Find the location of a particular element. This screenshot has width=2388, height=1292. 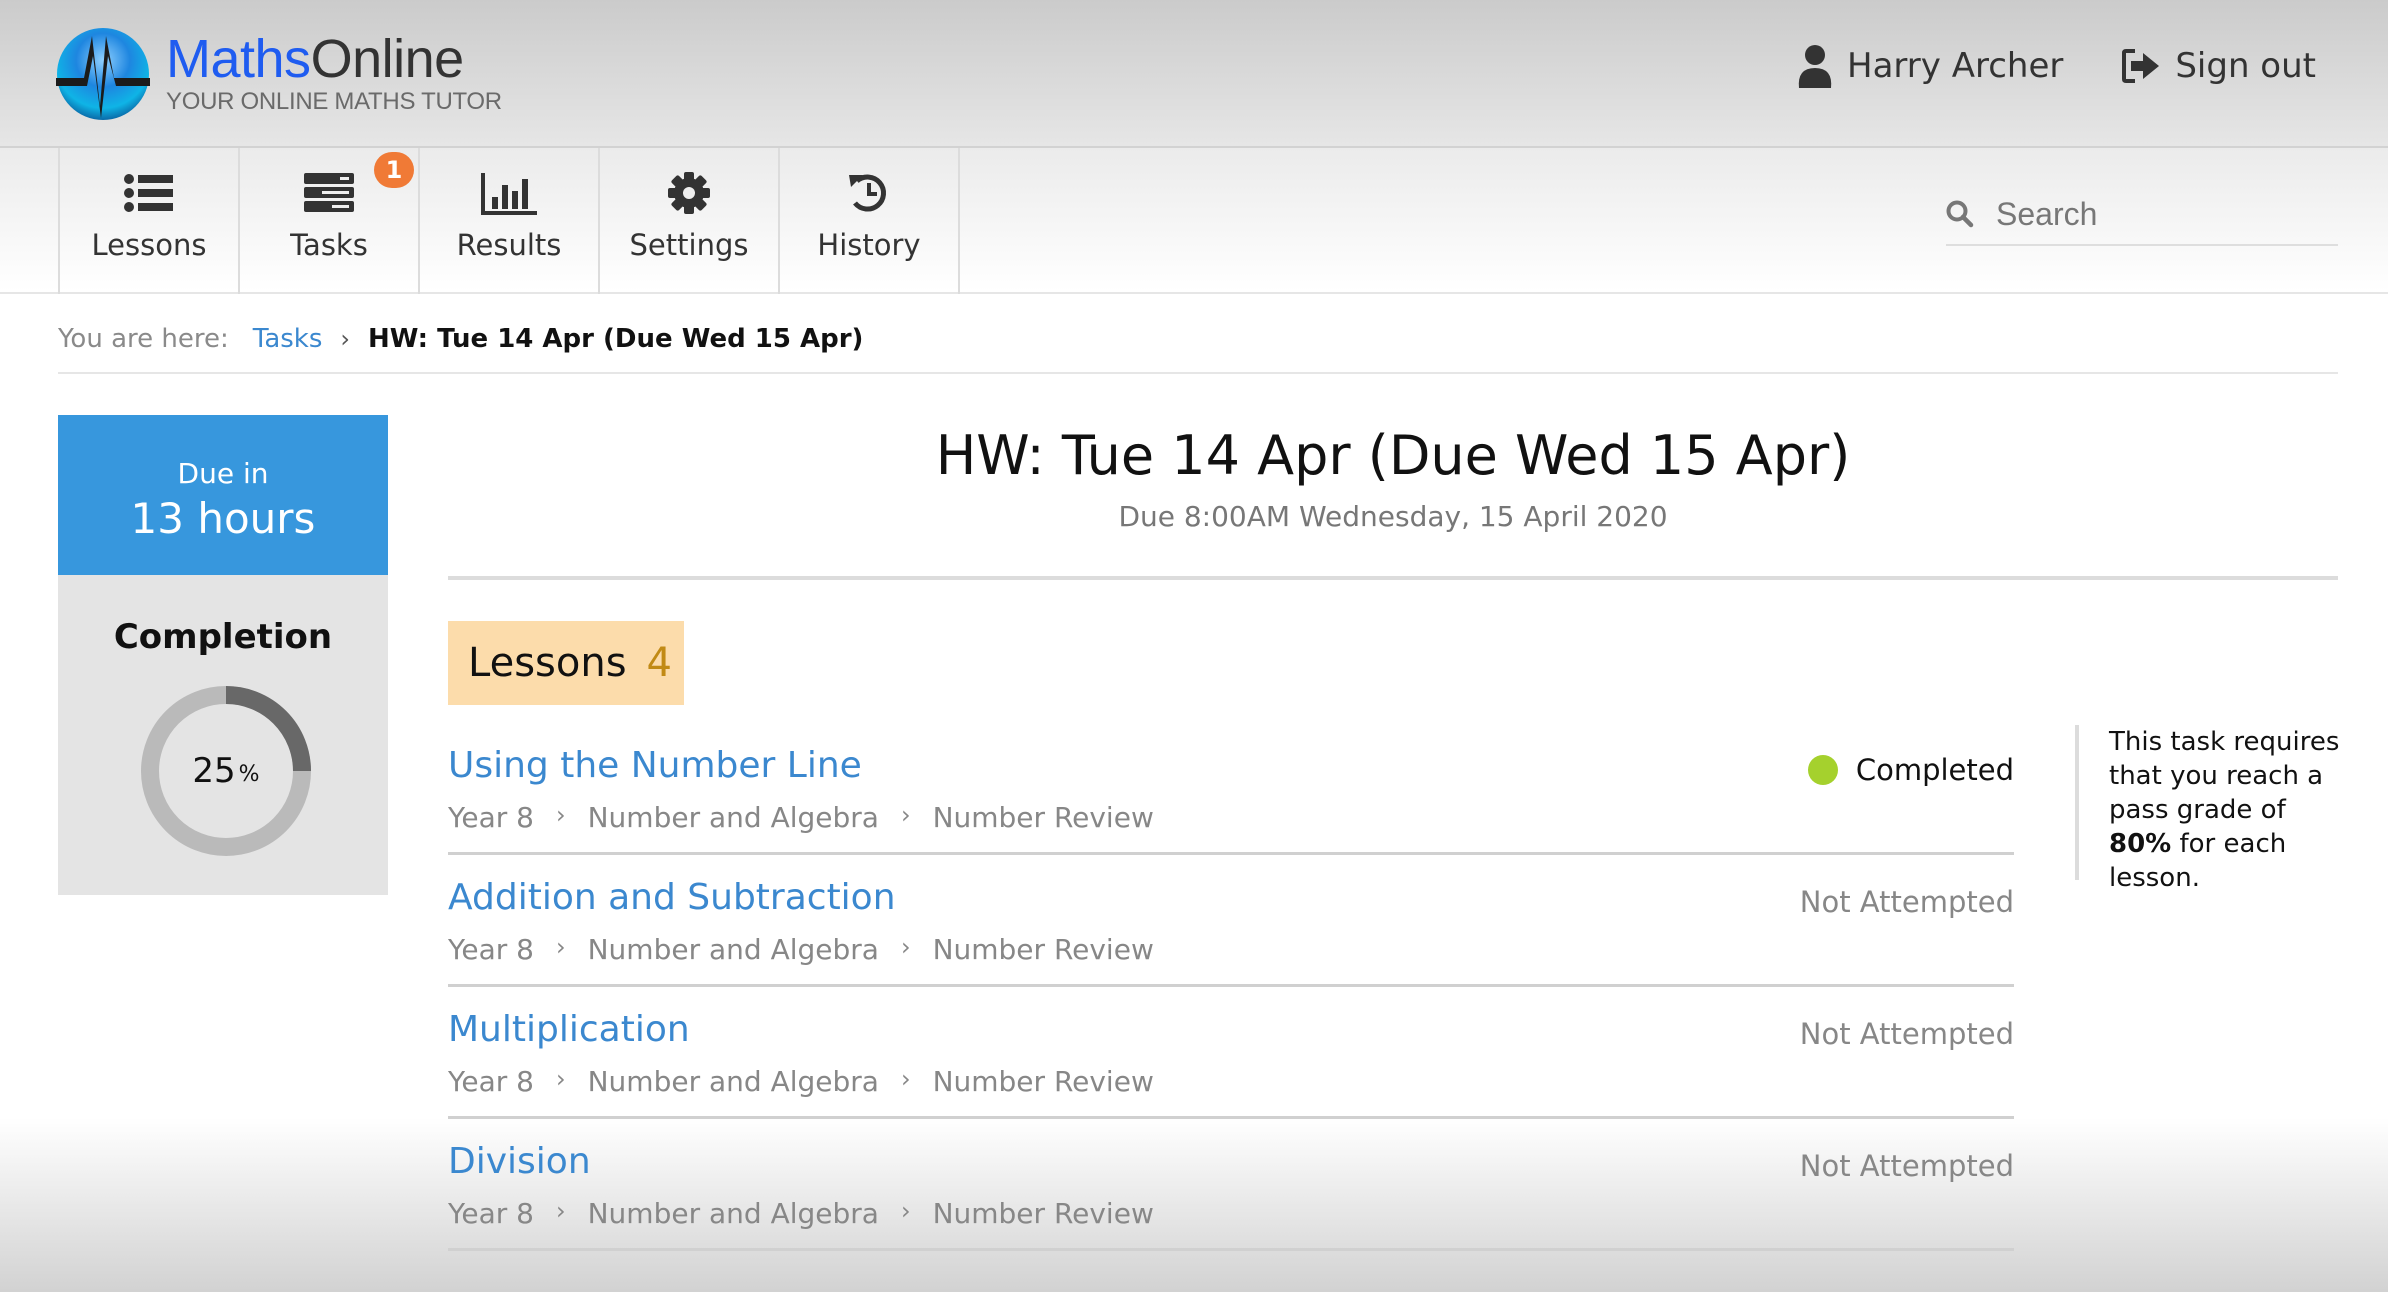

logo: MathsOnline YOUR ONLINE MATHS TUTOR is located at coordinates (278, 74).